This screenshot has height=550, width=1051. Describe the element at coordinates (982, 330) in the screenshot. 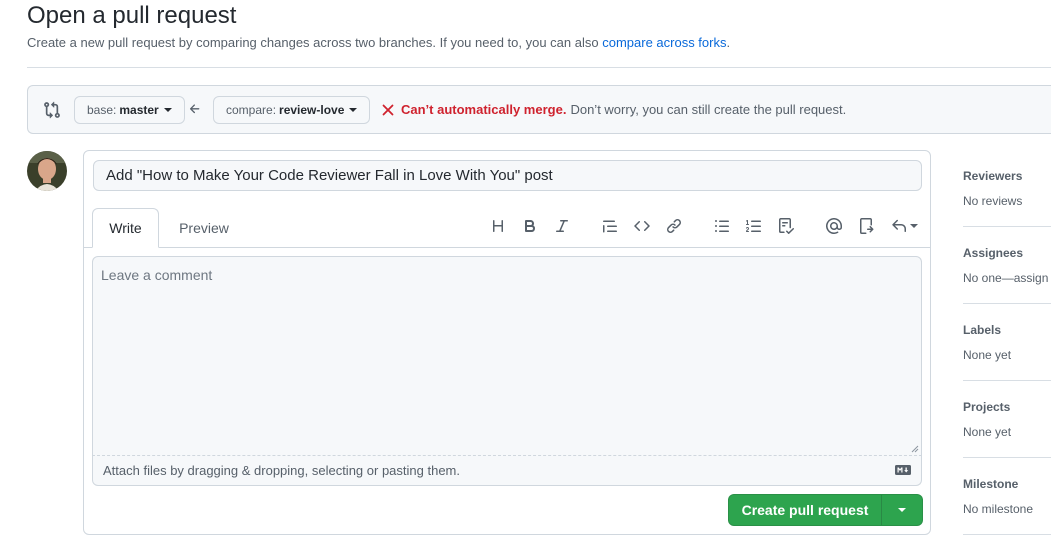

I see `sidebar-heading: Labels` at that location.